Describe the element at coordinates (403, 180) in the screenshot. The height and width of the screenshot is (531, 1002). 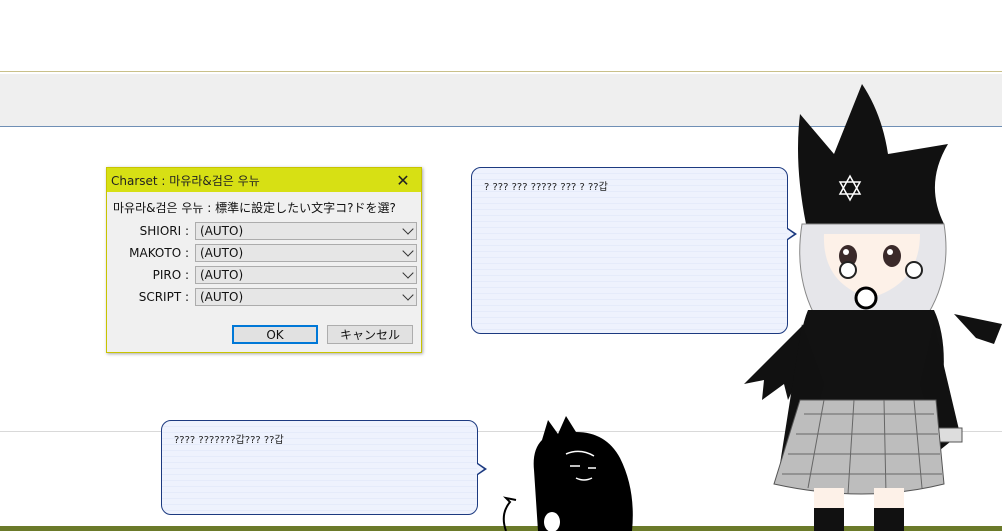
I see `close-icon: ✕` at that location.